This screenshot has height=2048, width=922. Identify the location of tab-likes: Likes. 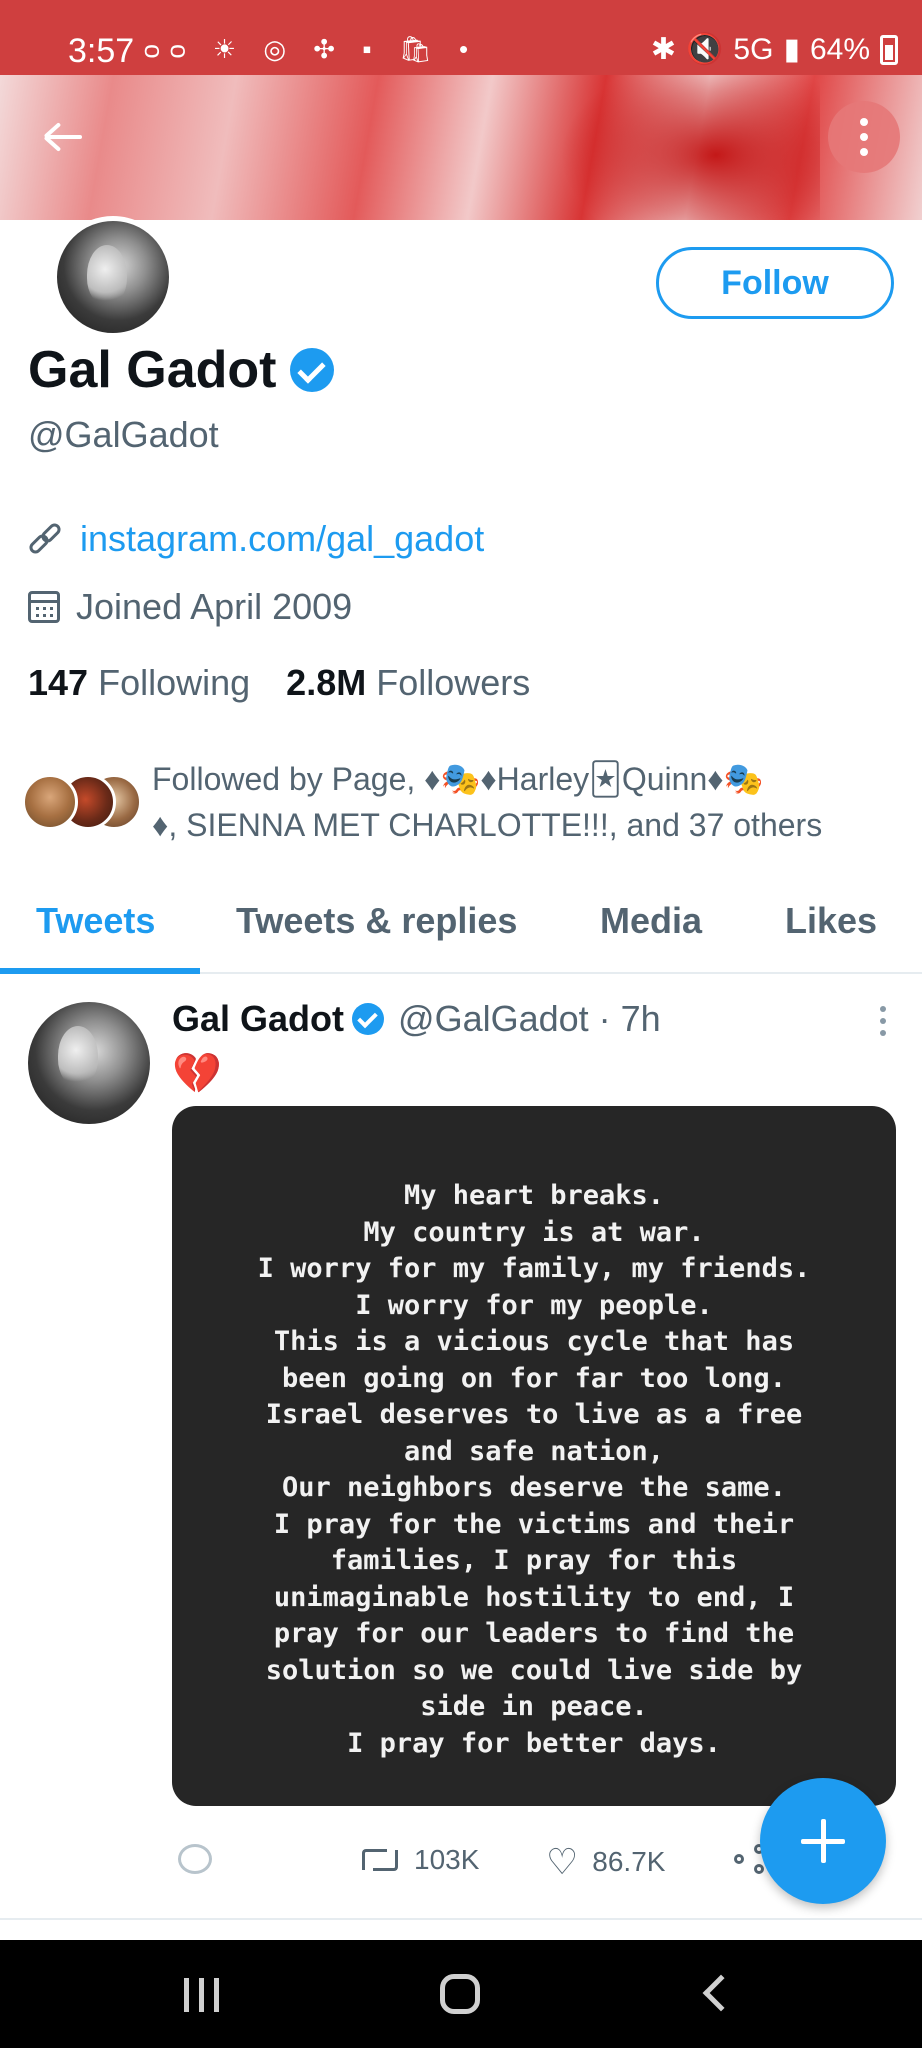
(831, 921).